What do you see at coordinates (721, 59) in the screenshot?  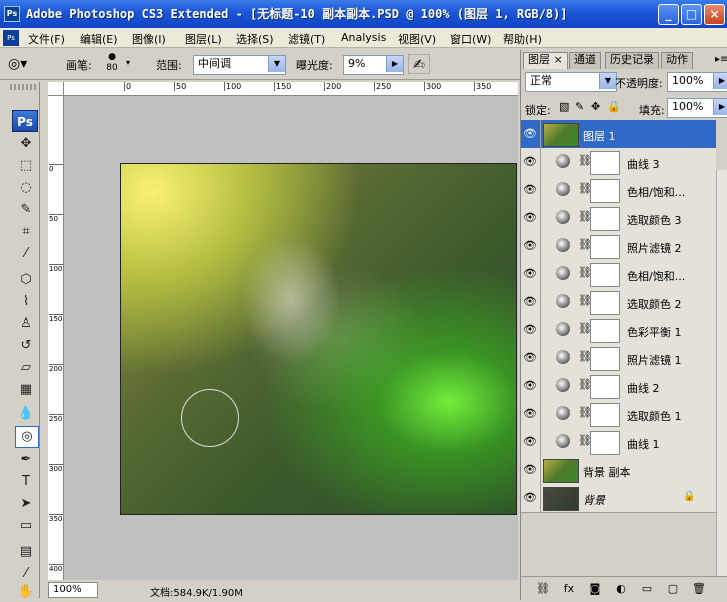 I see `panel-menu-icon: ▸≡` at bounding box center [721, 59].